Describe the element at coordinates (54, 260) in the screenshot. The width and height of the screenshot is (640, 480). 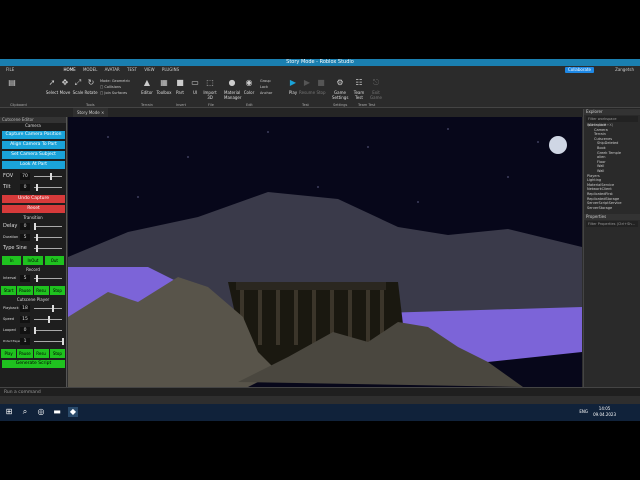
I see `ease-out-button: Out` at that location.